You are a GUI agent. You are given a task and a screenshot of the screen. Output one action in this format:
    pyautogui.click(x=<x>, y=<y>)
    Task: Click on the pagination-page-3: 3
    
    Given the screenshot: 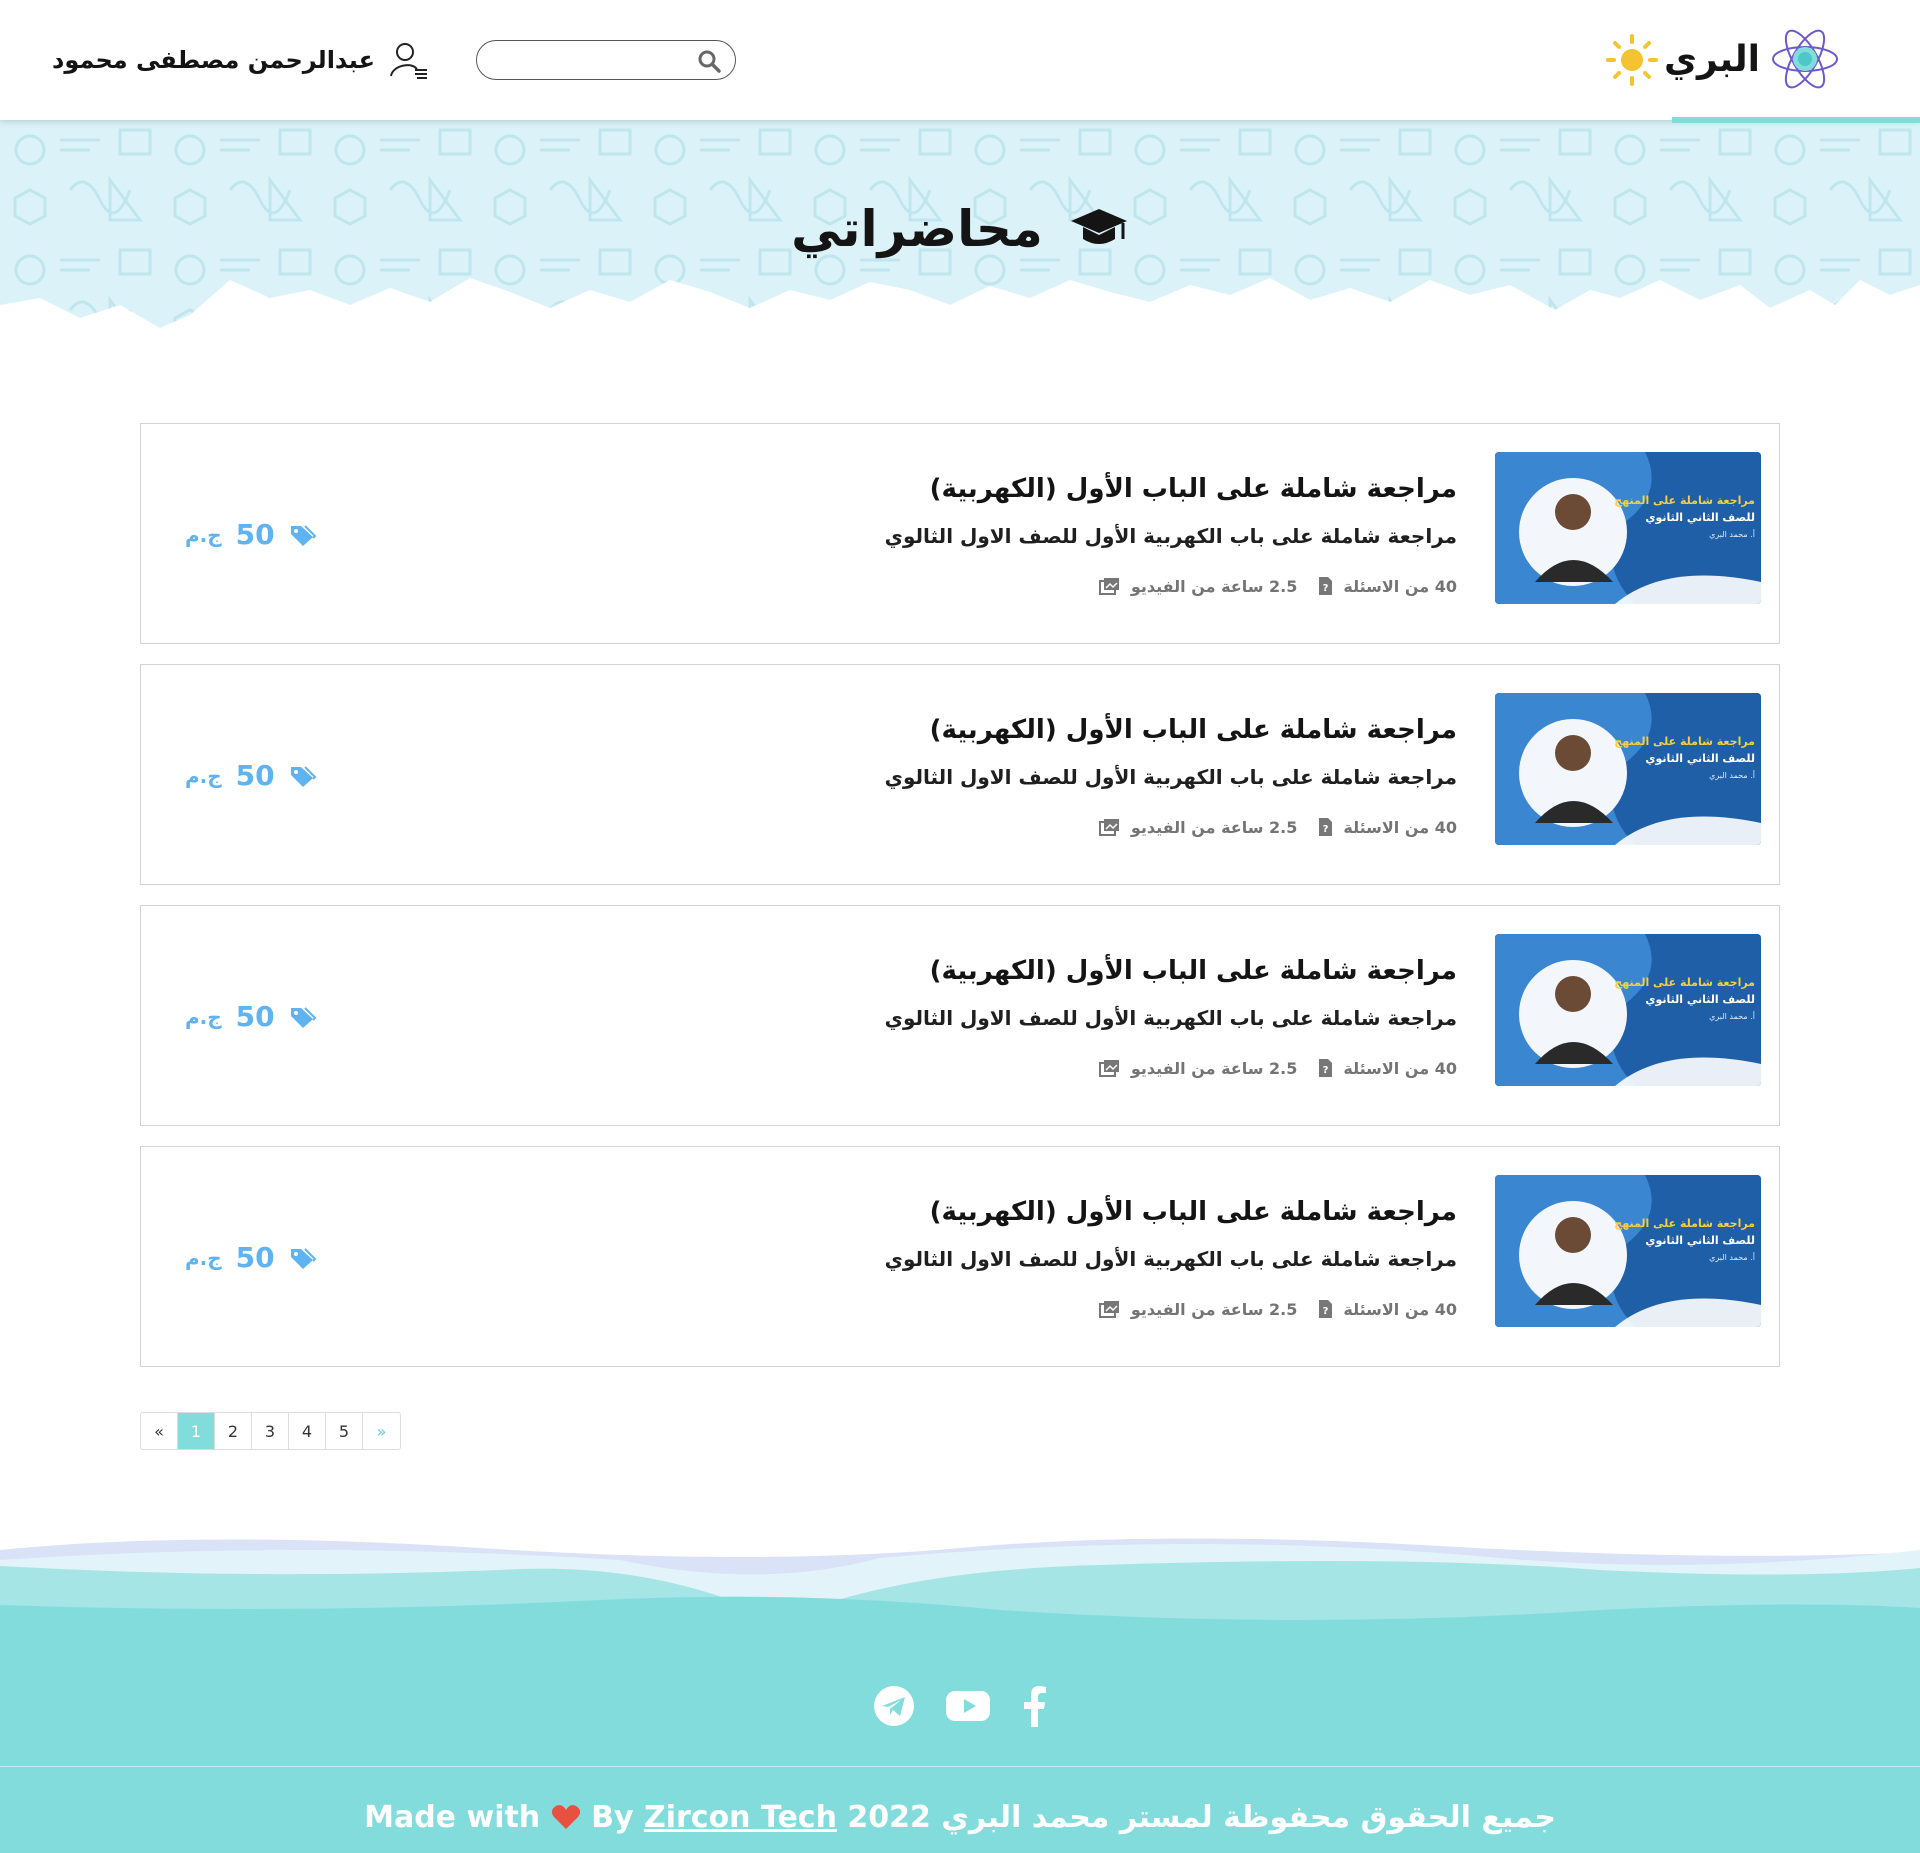 What is the action you would take?
    pyautogui.click(x=270, y=1431)
    